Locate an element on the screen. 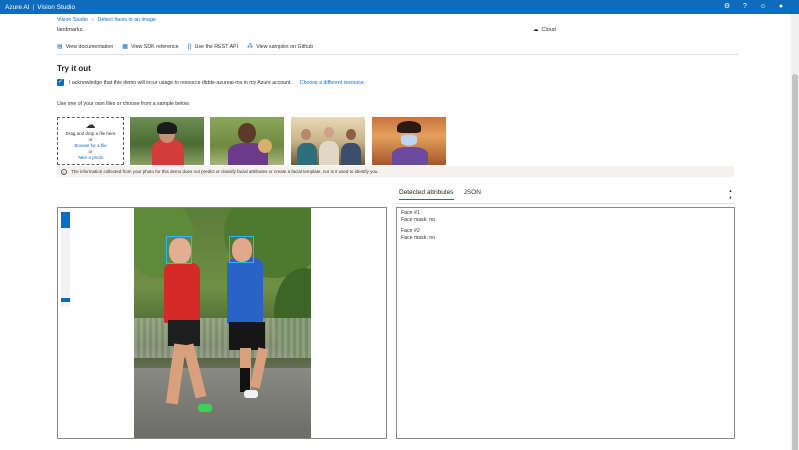  tab-divider is located at coordinates (565, 203).